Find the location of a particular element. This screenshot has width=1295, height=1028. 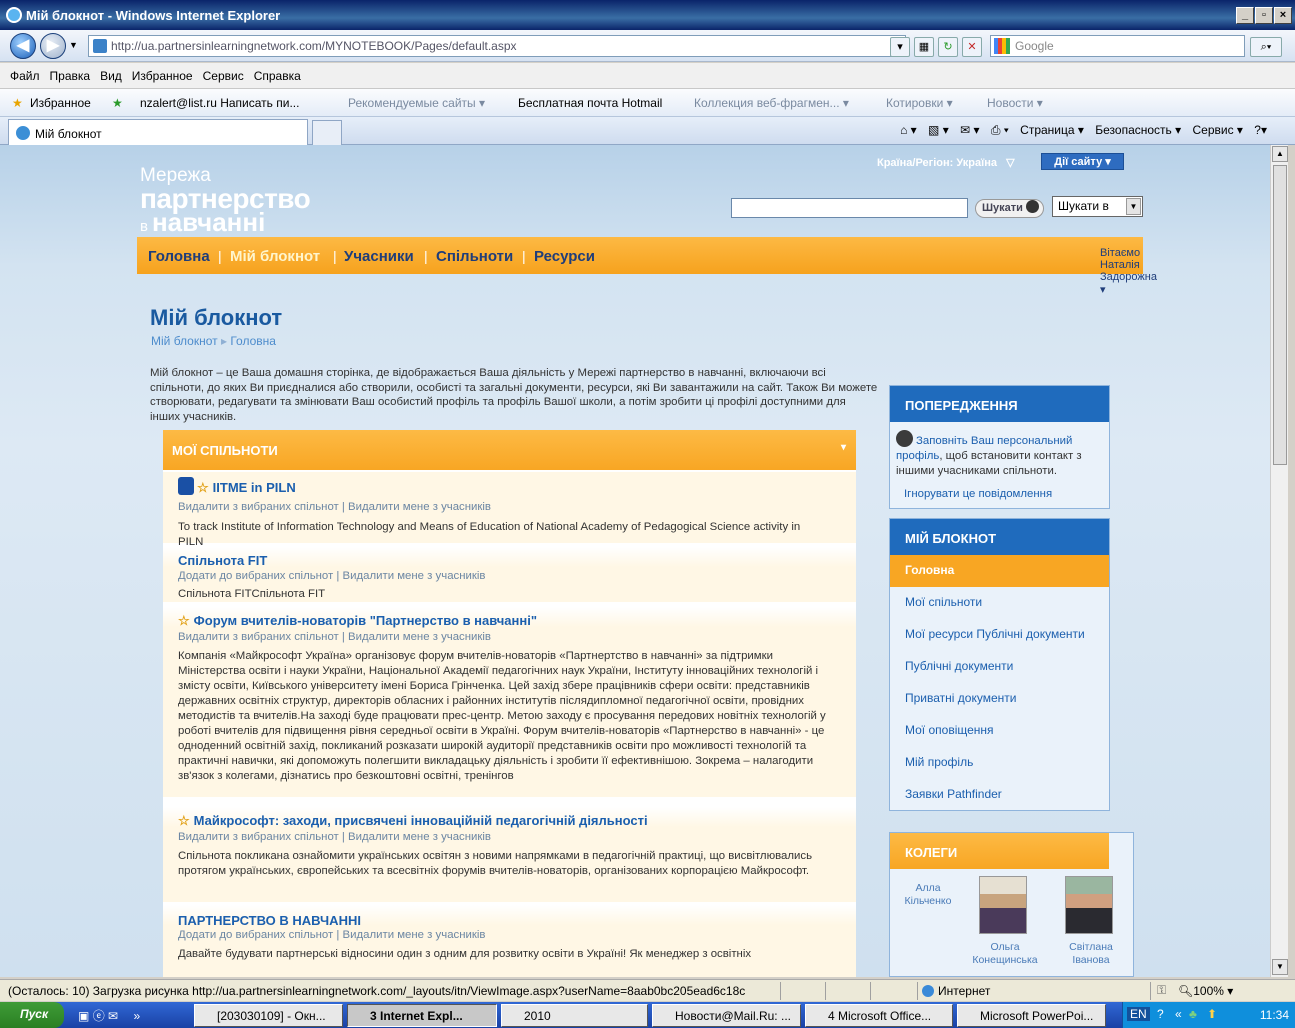

more-icon: » is located at coordinates (136, 1016).